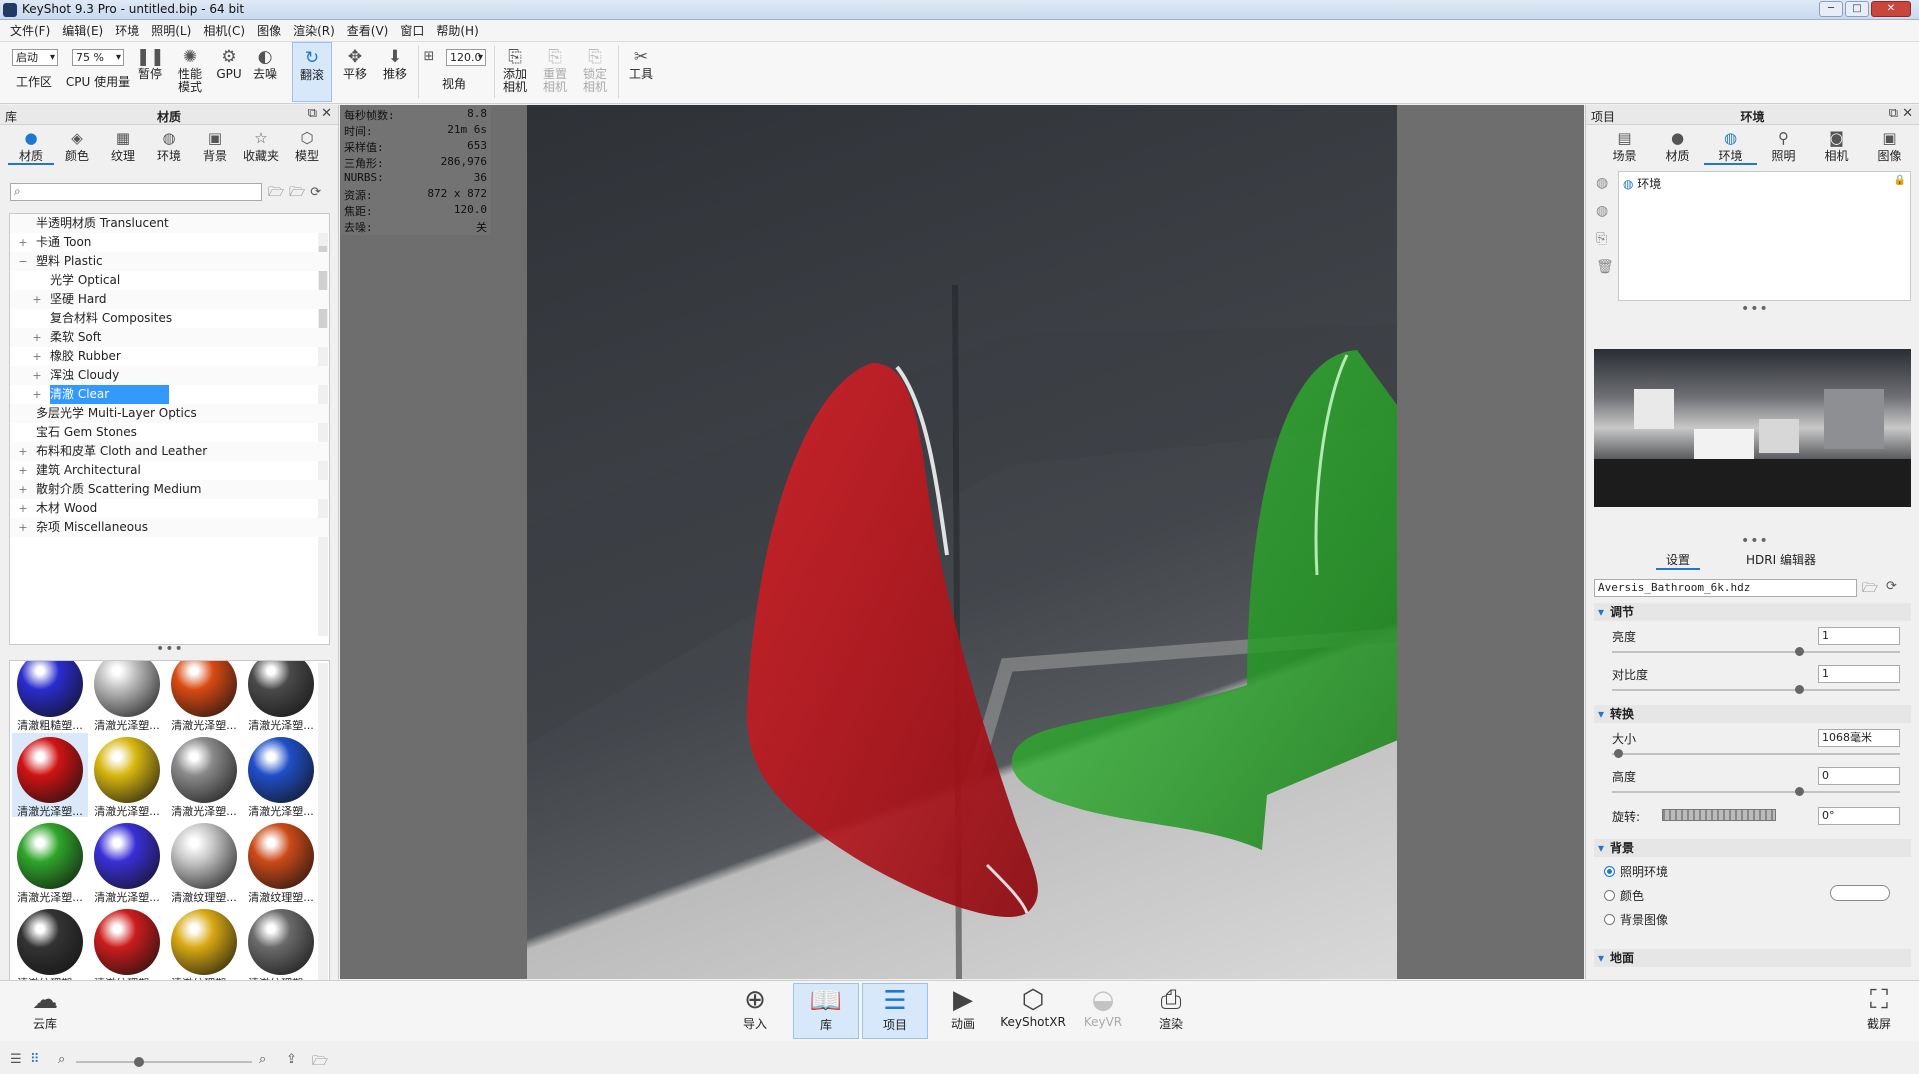  I want to click on thumbnail-size-knob, so click(139, 1062).